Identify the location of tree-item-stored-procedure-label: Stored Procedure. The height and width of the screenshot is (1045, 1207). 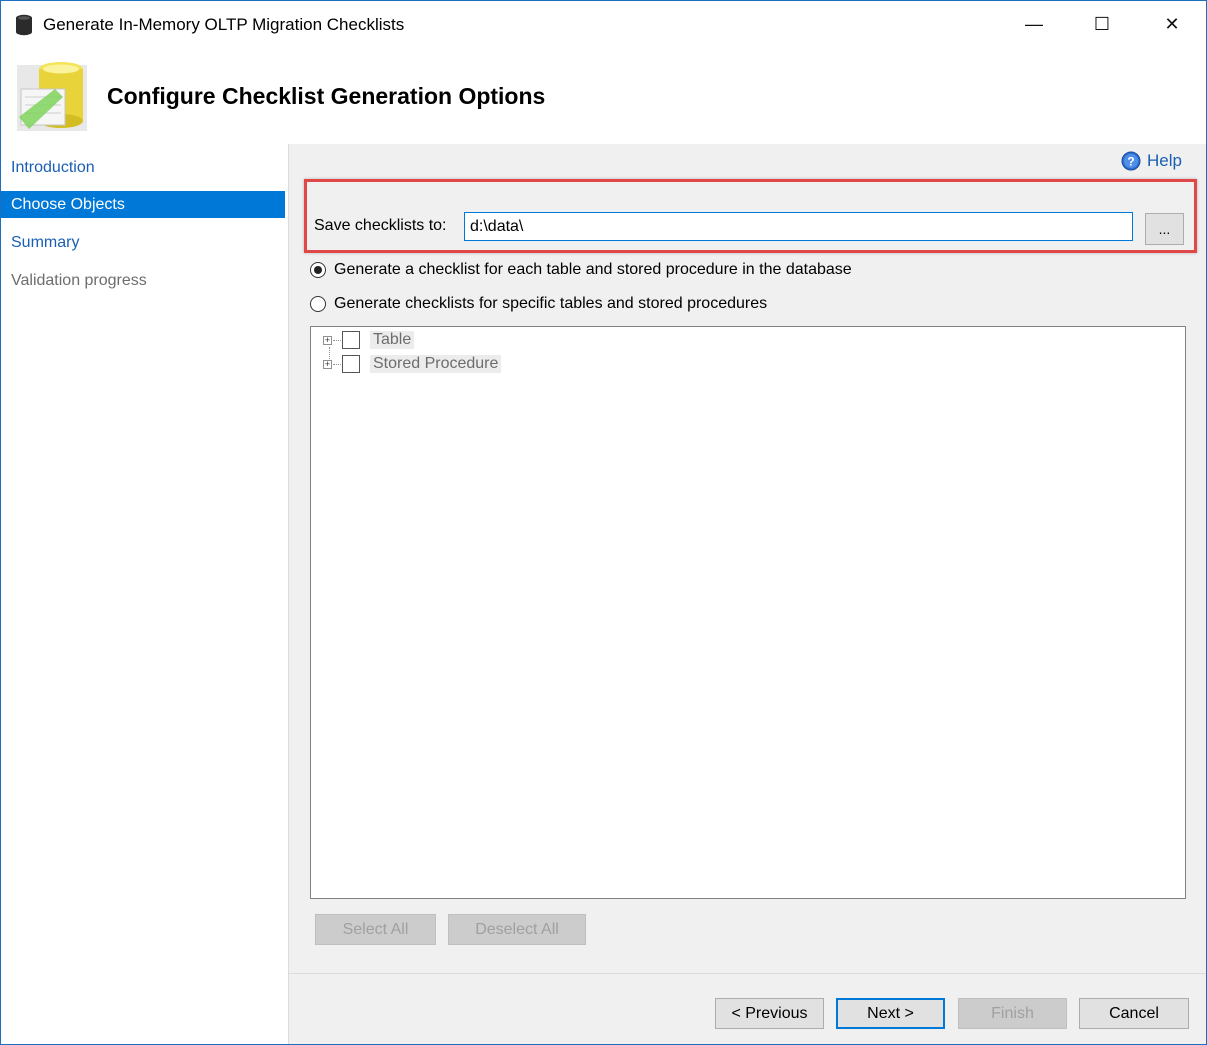
(436, 364).